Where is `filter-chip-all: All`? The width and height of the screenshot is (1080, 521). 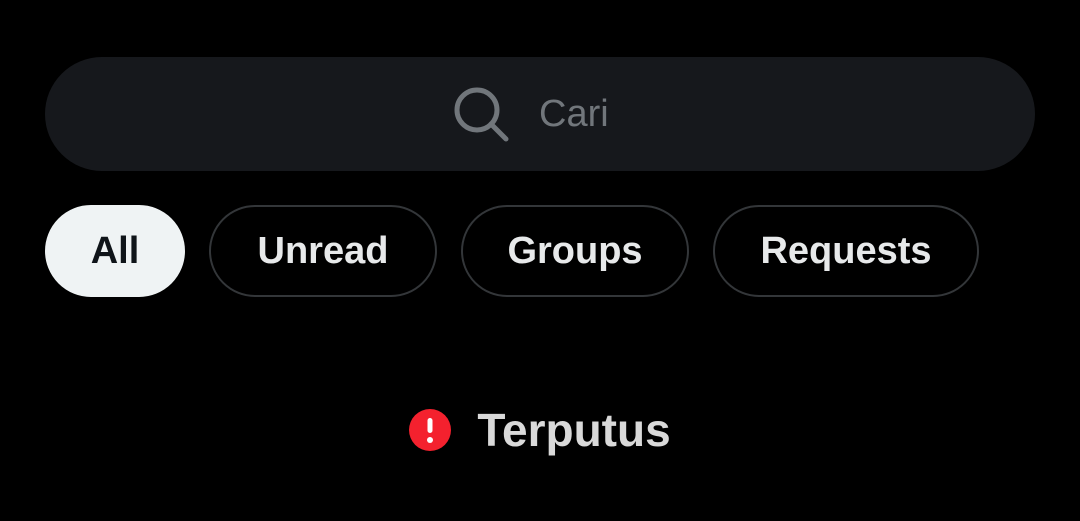
filter-chip-all: All is located at coordinates (115, 251).